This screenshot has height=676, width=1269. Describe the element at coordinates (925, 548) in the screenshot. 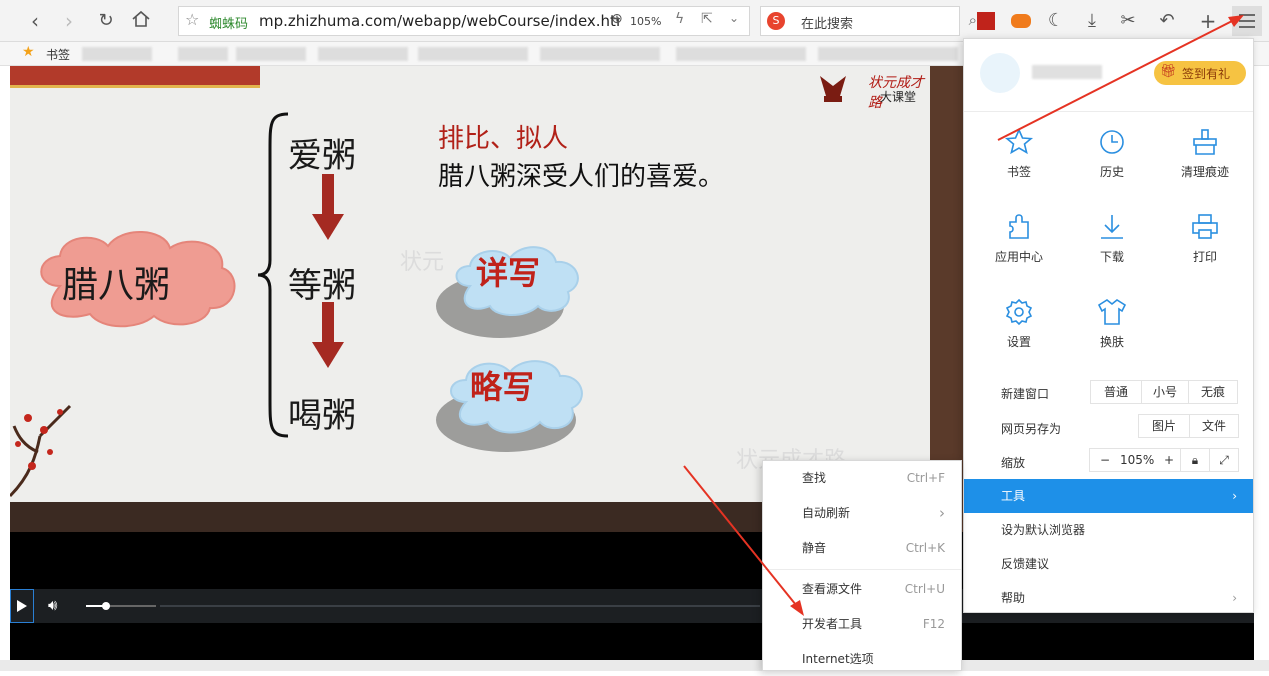

I see `submenu-shortcut: Ctrl+K` at that location.